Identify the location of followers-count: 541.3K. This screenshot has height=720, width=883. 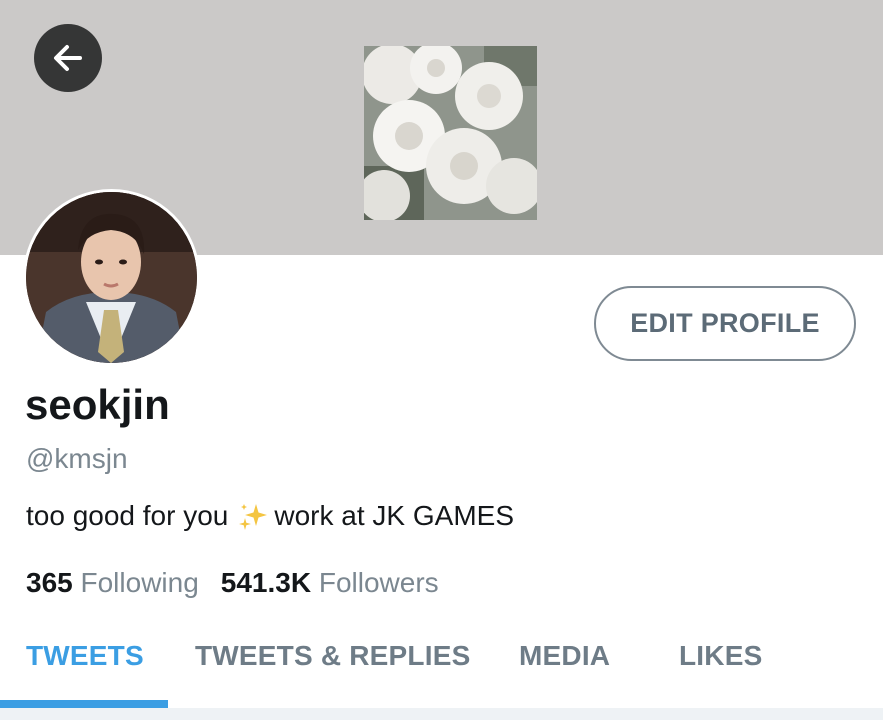
(266, 582).